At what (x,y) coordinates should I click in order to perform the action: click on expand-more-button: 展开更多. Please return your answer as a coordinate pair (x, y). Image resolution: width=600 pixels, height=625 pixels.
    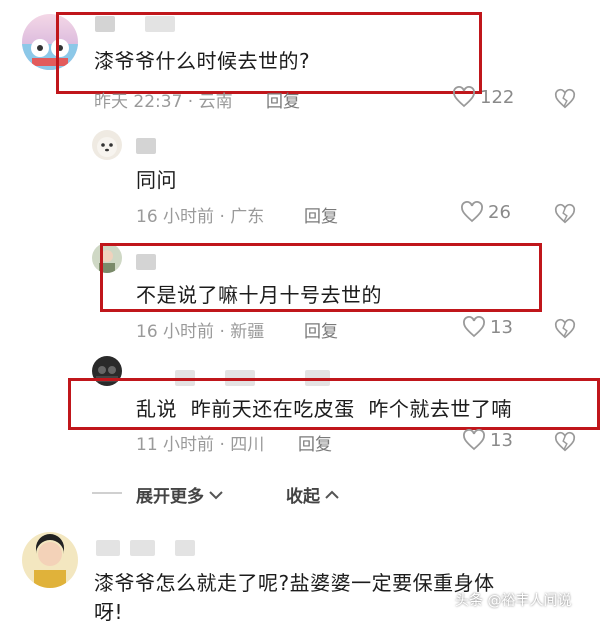
    Looking at the image, I should click on (180, 494).